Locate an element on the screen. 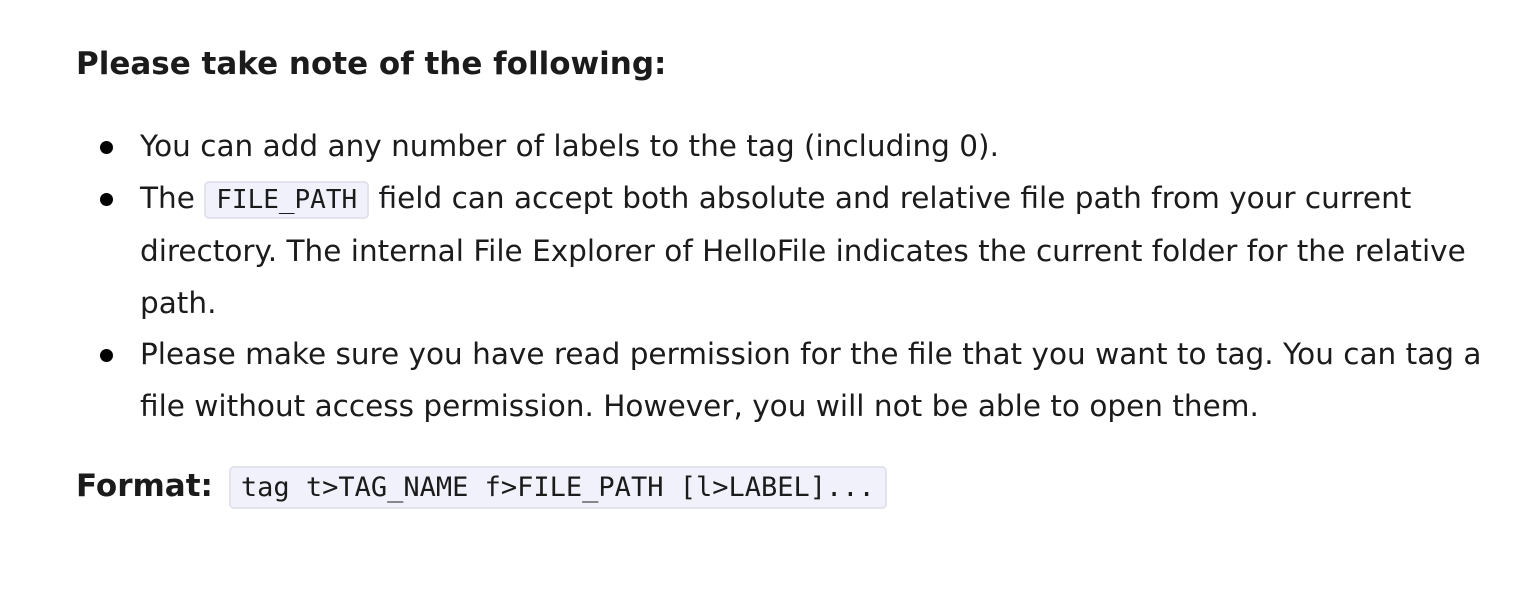 Image resolution: width=1540 pixels, height=614 pixels. note-text-before: The is located at coordinates (167, 197).